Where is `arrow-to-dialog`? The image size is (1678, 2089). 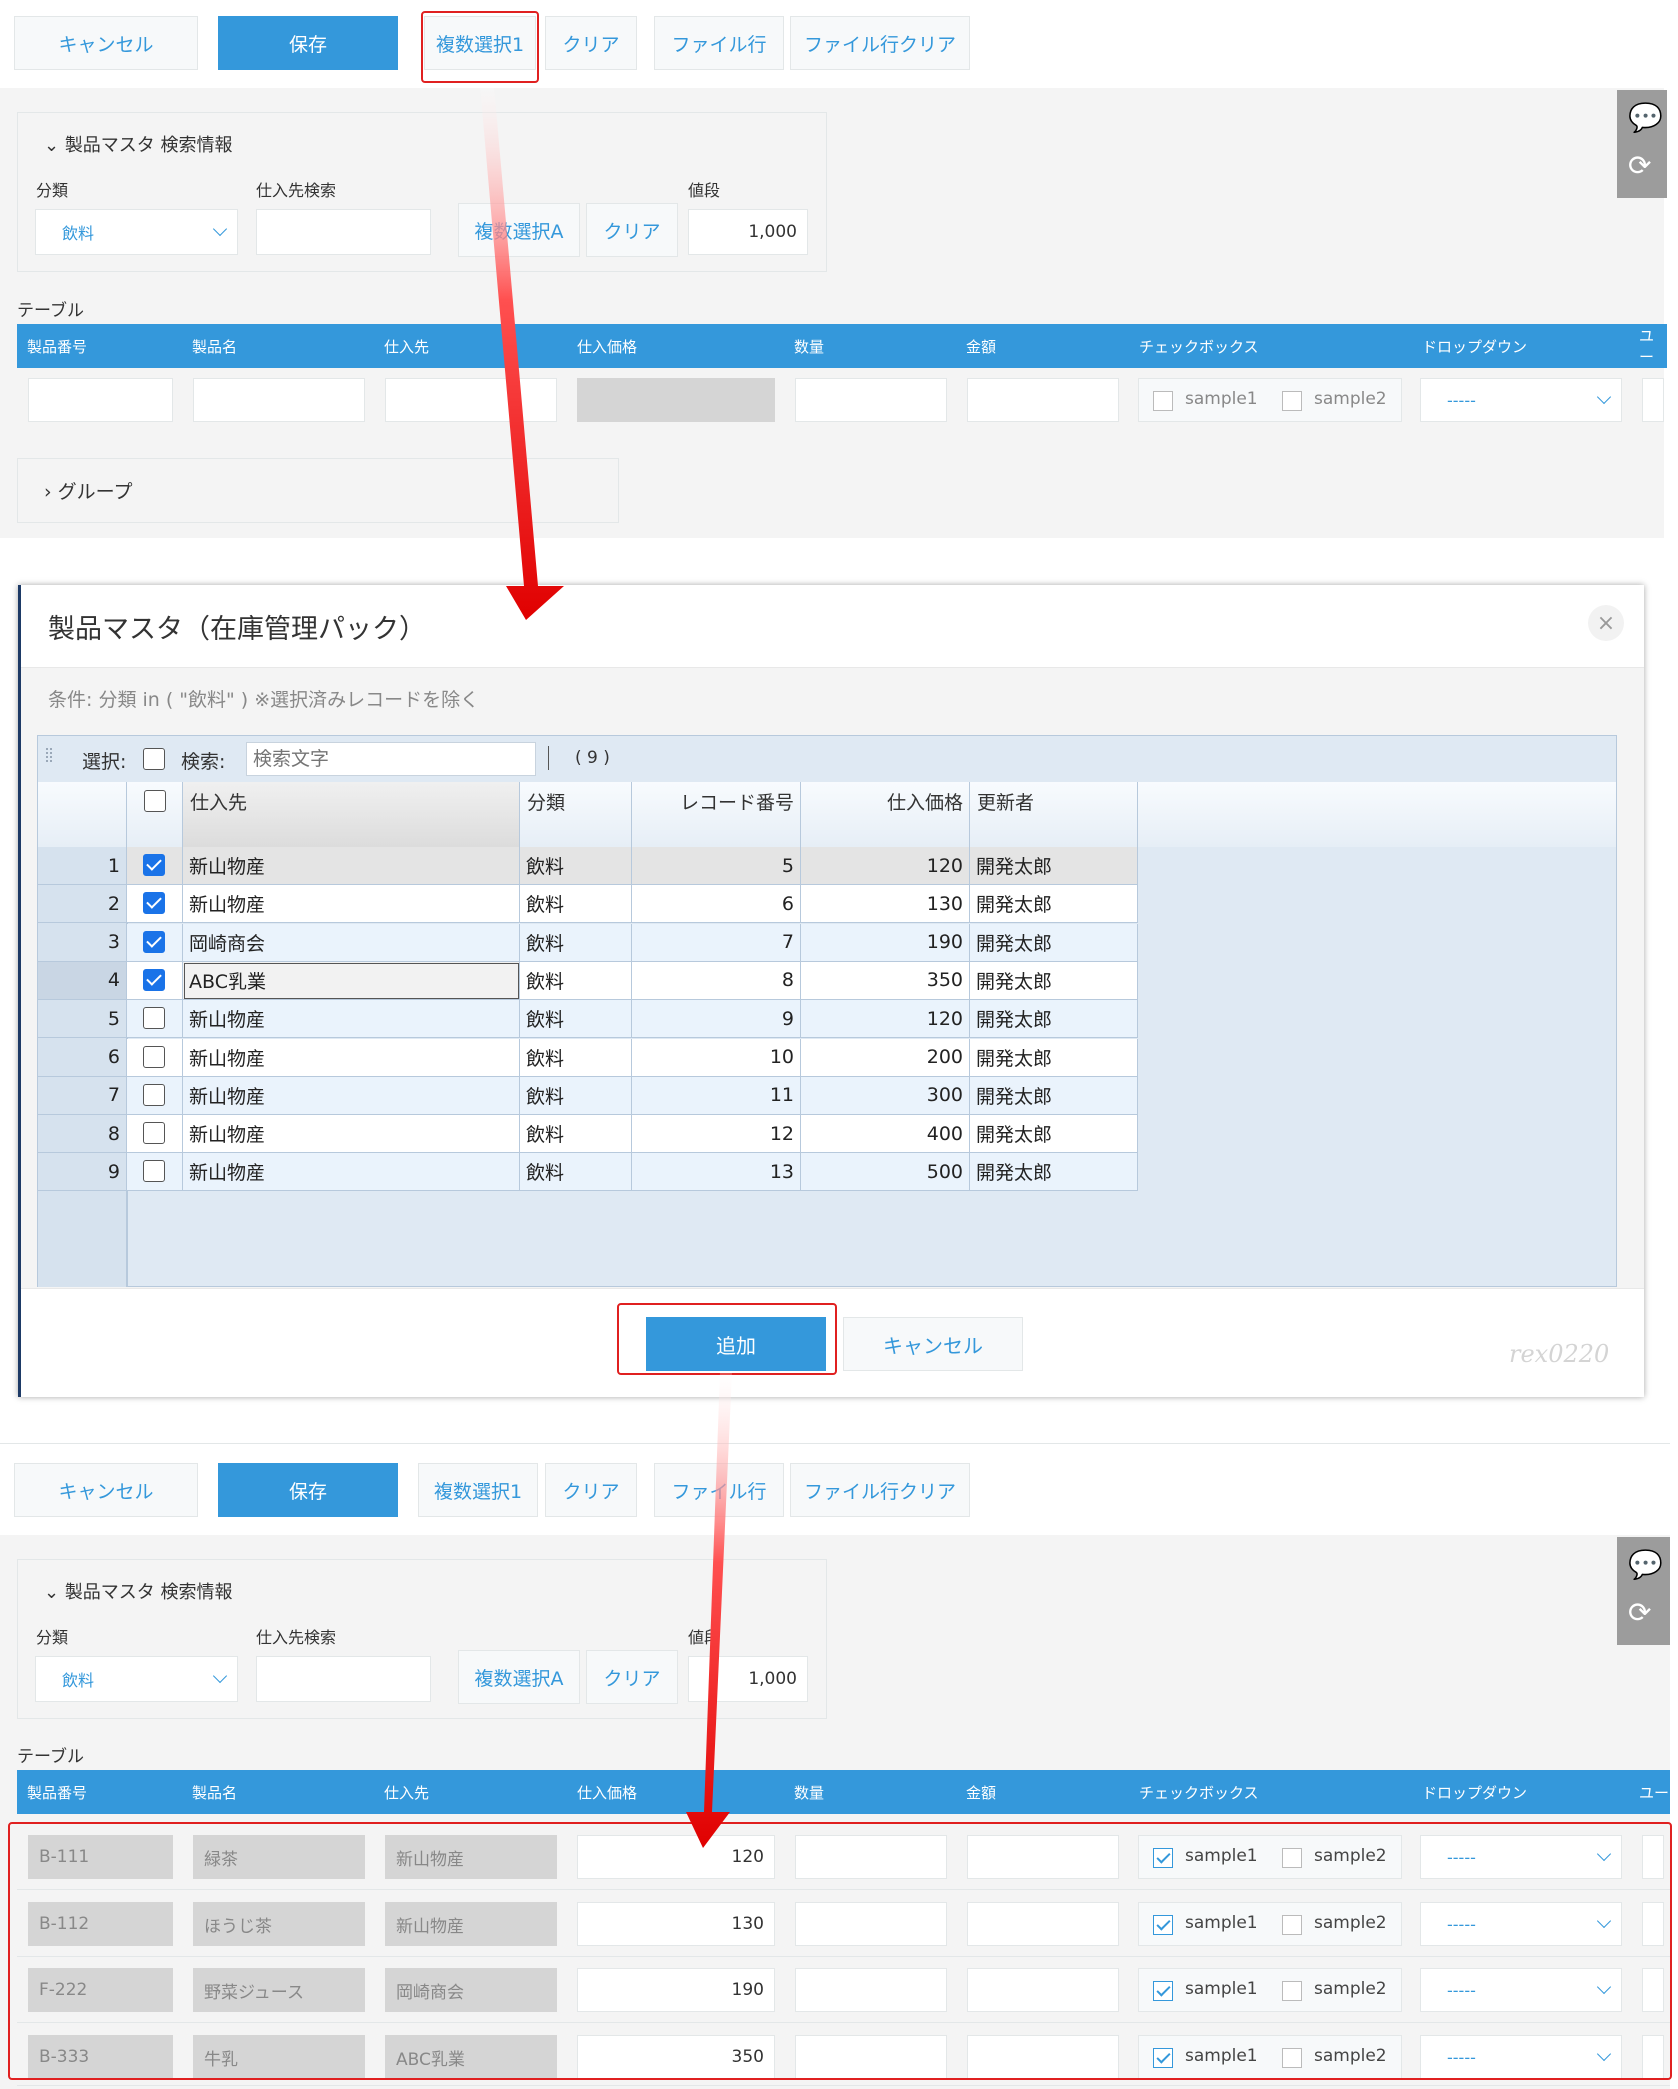 arrow-to-dialog is located at coordinates (522, 353).